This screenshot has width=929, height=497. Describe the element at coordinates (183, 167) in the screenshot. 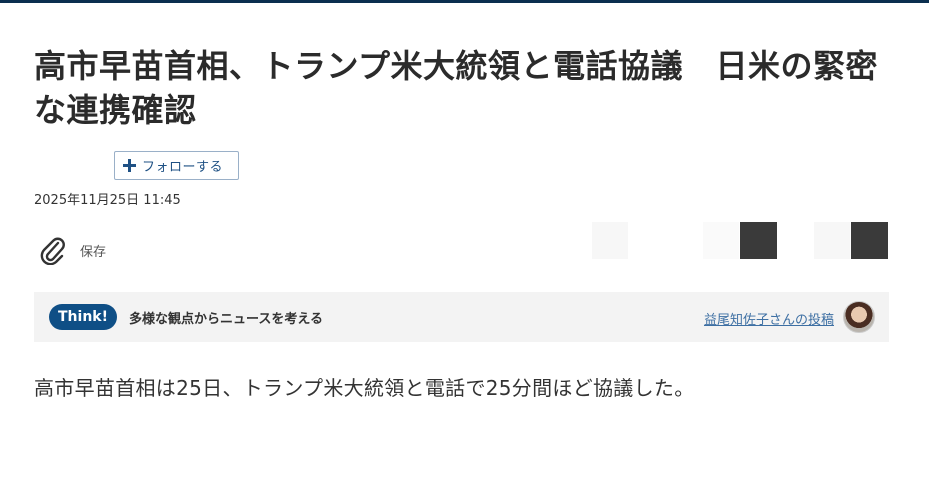

I see `follow-button-label: フォローする` at that location.